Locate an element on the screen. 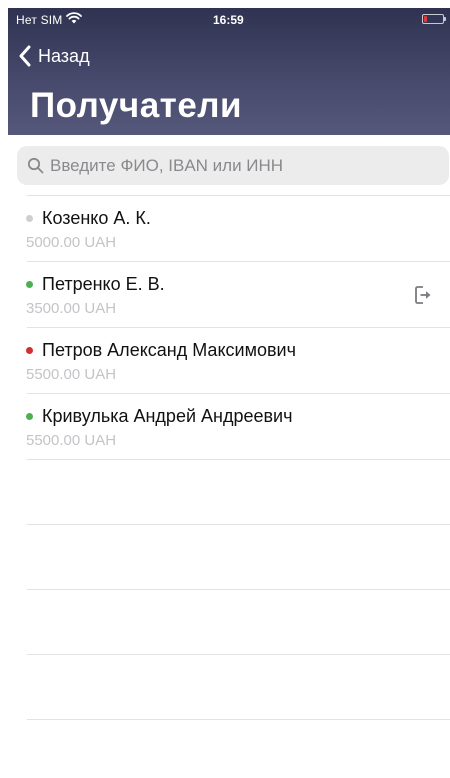  list-divider is located at coordinates (238, 719).